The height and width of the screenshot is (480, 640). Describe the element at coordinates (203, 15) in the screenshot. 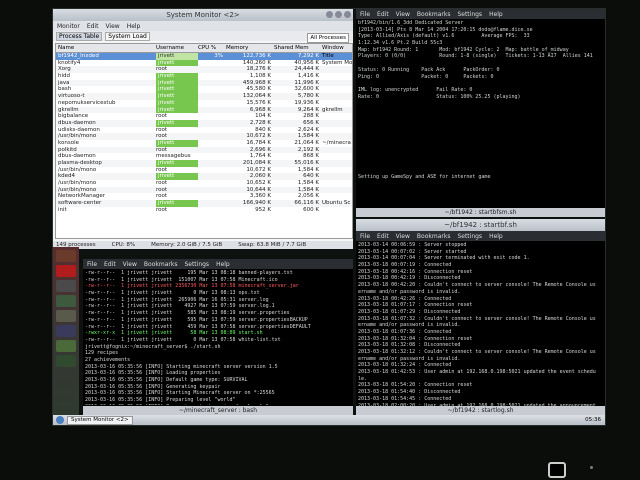

I see `system-monitor-titlebar: System Monitor <2>` at that location.